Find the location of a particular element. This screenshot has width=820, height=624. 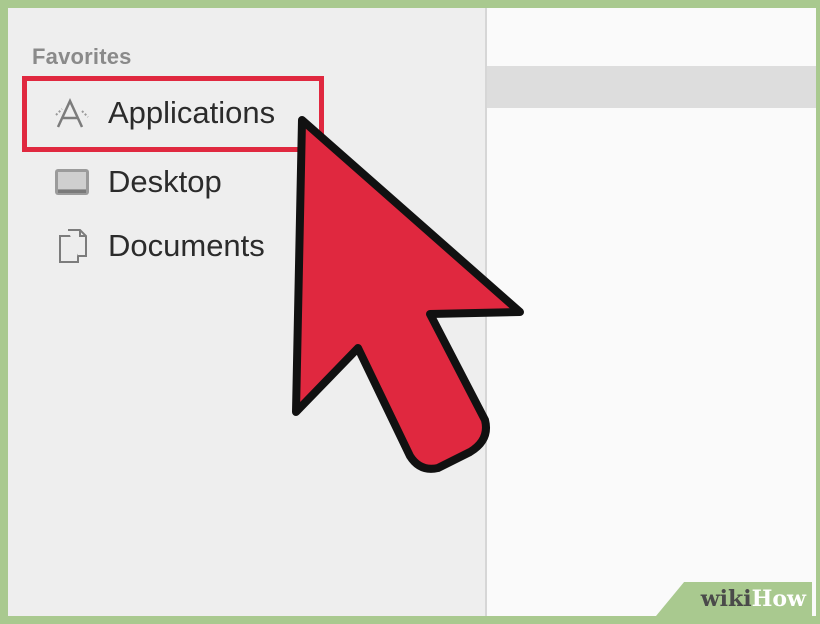

sidebar-item-label: Documents is located at coordinates (186, 245).